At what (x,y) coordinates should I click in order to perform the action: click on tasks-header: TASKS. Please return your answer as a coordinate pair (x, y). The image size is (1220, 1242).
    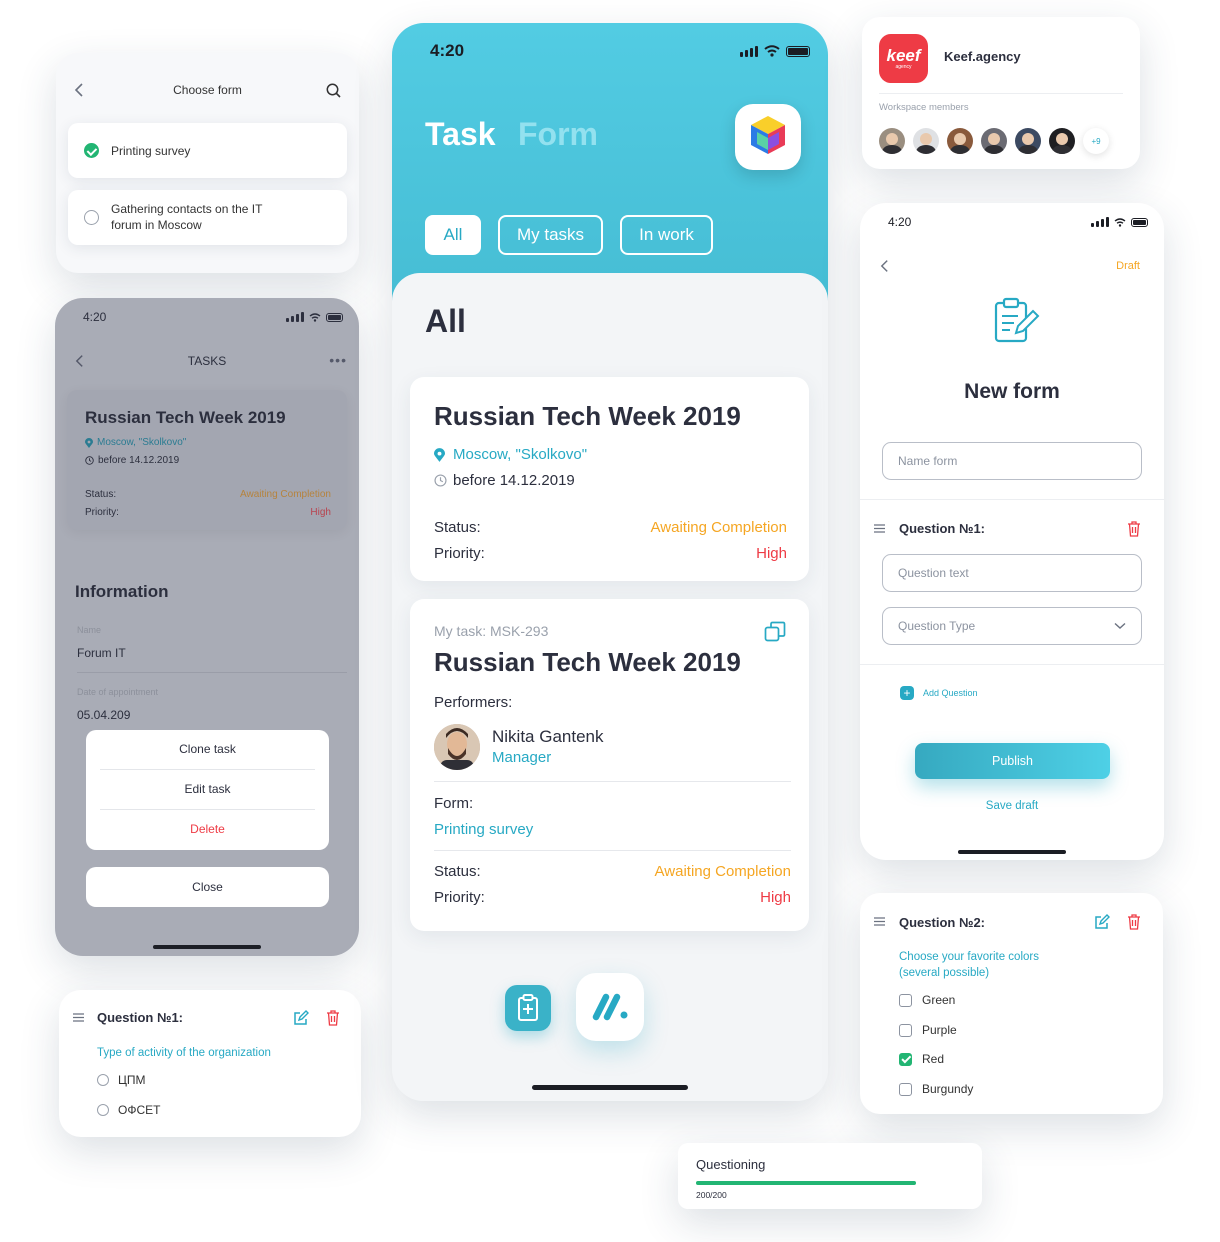
    Looking at the image, I should click on (207, 361).